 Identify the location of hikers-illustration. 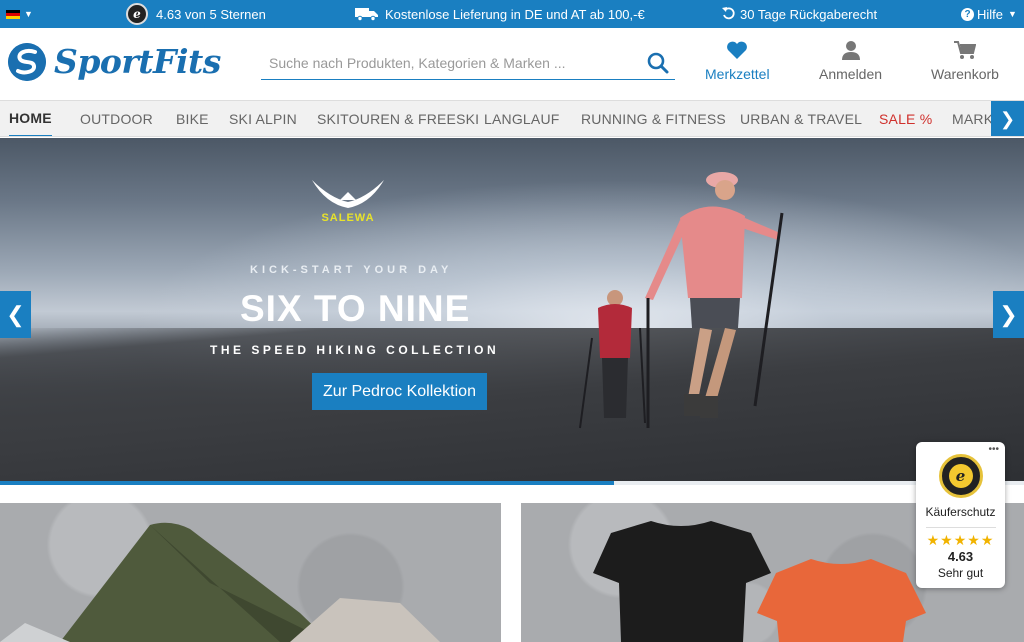
(681, 300).